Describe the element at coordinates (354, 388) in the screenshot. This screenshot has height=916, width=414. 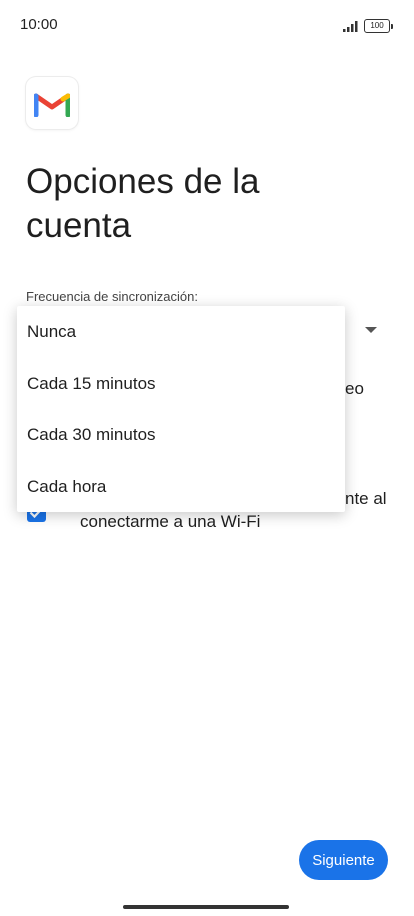
I see `obscured-option-text: eo` at that location.